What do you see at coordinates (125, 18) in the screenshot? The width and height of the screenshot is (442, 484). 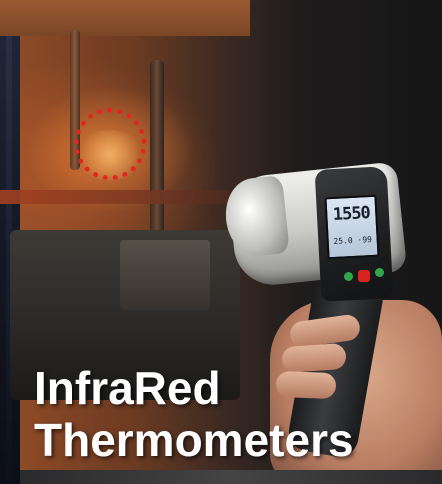 I see `overhead-beam` at bounding box center [125, 18].